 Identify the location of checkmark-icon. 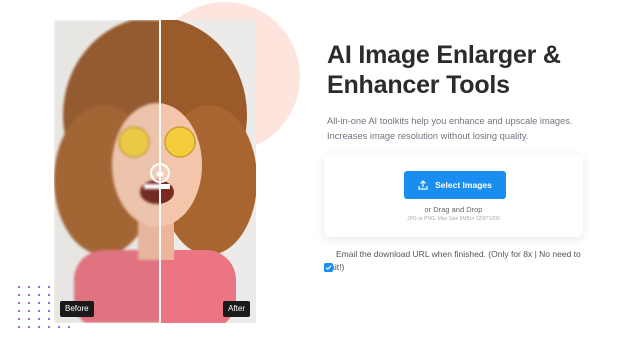
(328, 268).